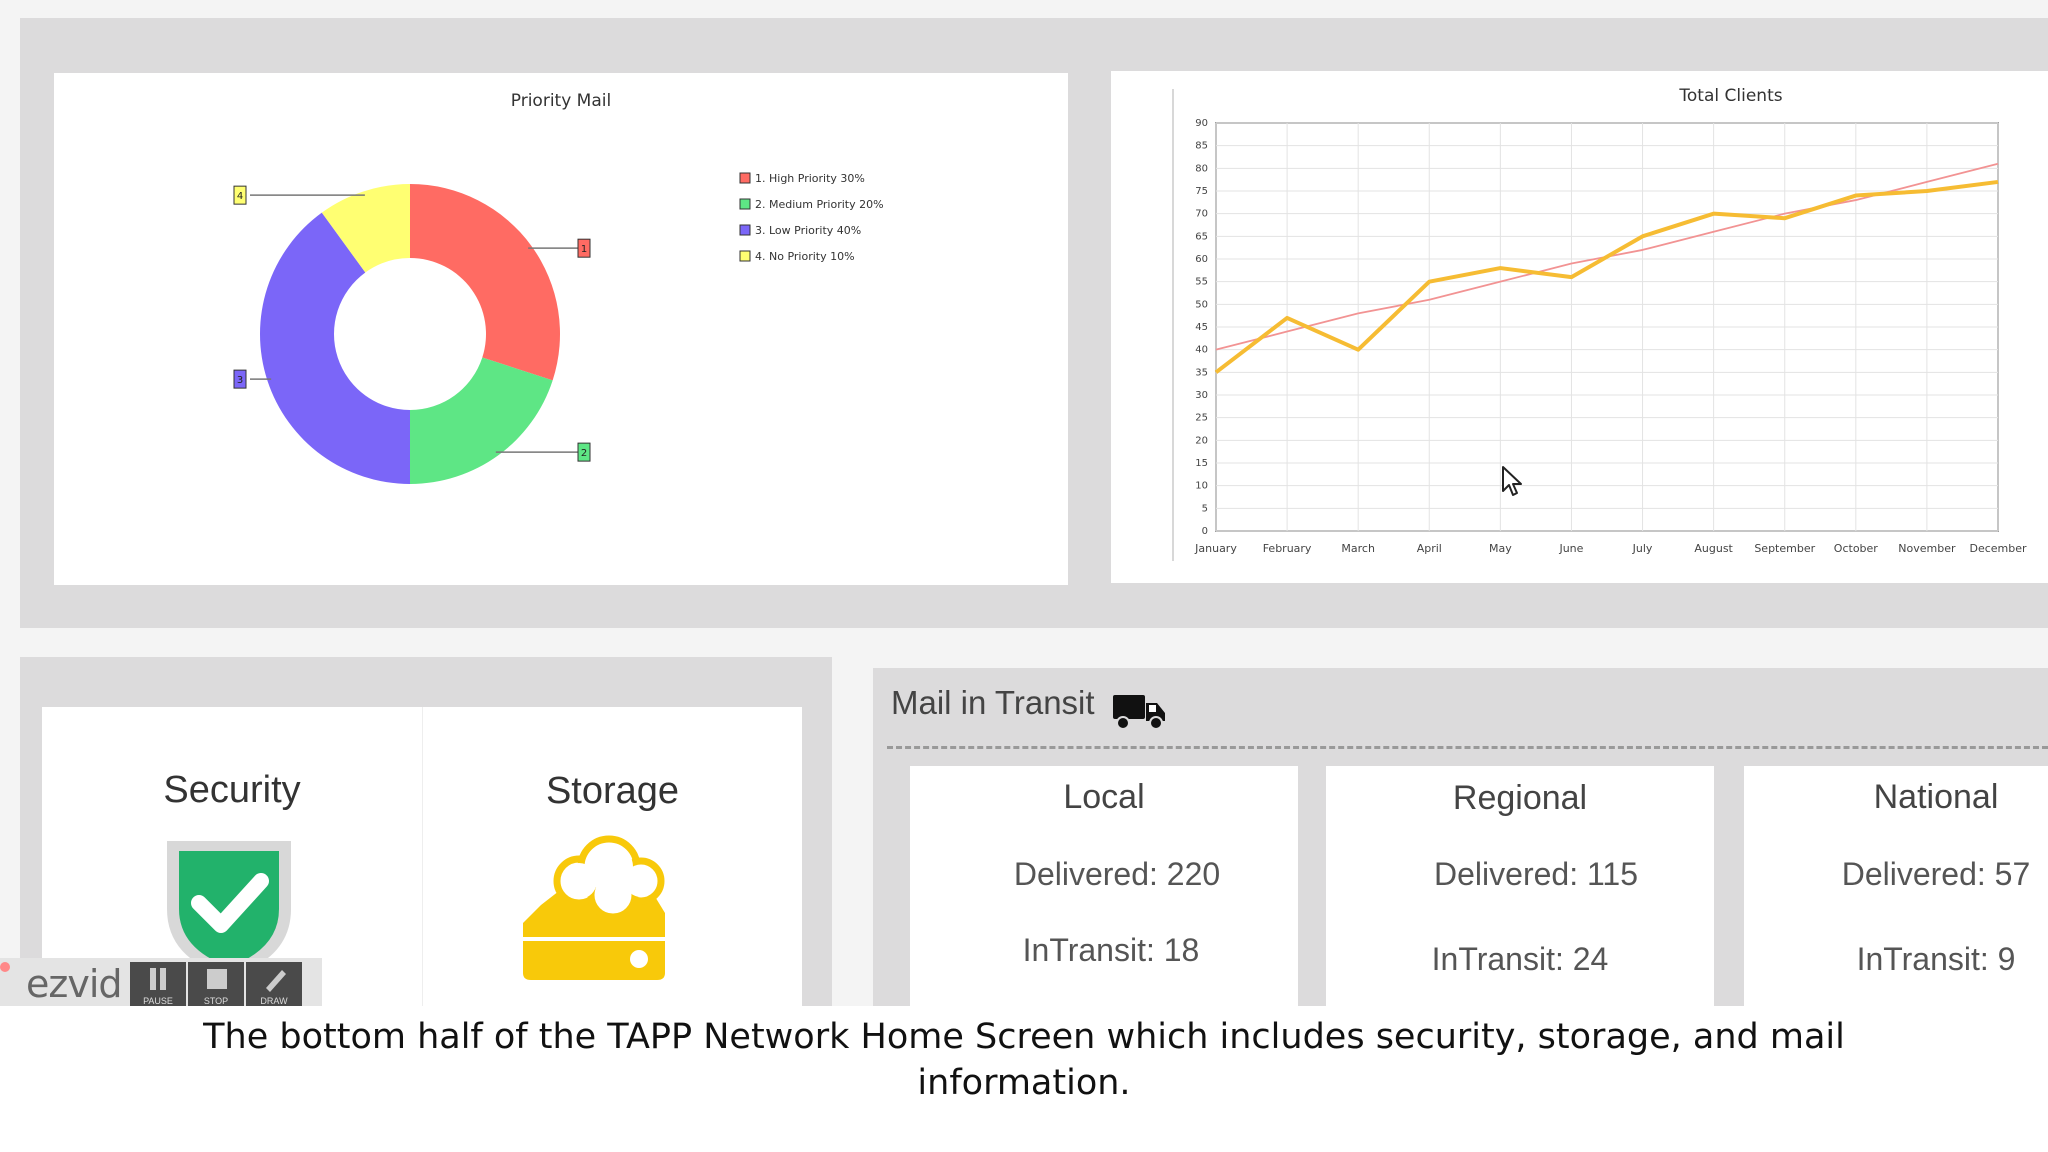 The height and width of the screenshot is (1152, 2048). I want to click on cloud-storage-icon, so click(594, 907).